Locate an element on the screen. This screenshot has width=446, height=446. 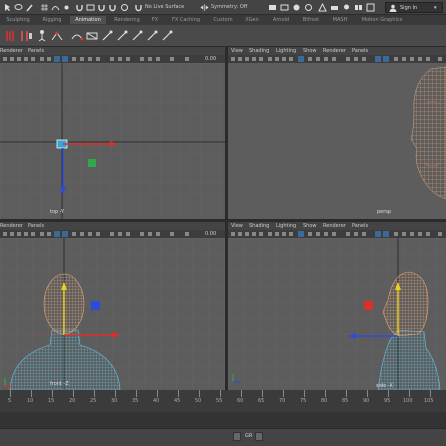
top-camera-label: top -Y is located at coordinates (57, 212).